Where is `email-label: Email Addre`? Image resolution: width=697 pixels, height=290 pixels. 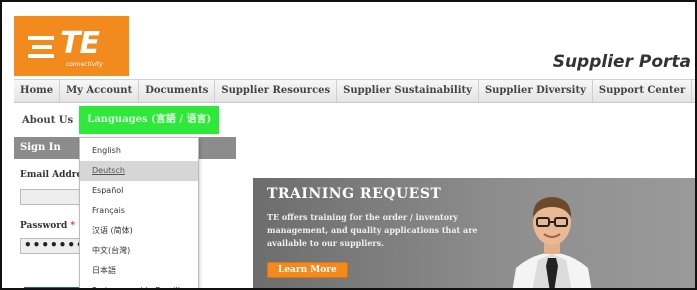
email-label: Email Addre is located at coordinates (51, 175).